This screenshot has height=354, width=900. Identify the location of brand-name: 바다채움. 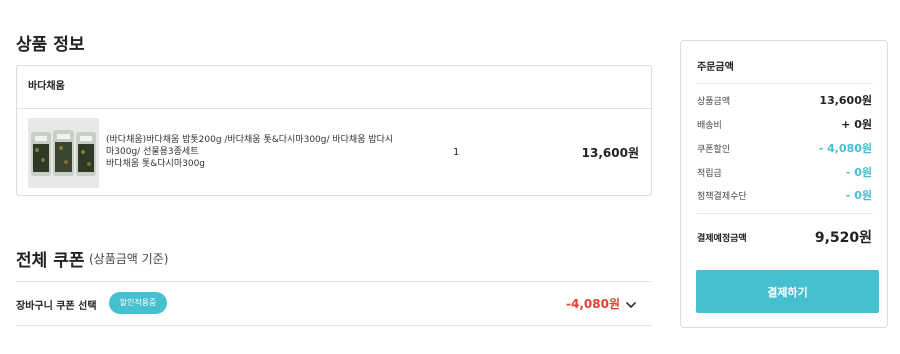
(334, 87).